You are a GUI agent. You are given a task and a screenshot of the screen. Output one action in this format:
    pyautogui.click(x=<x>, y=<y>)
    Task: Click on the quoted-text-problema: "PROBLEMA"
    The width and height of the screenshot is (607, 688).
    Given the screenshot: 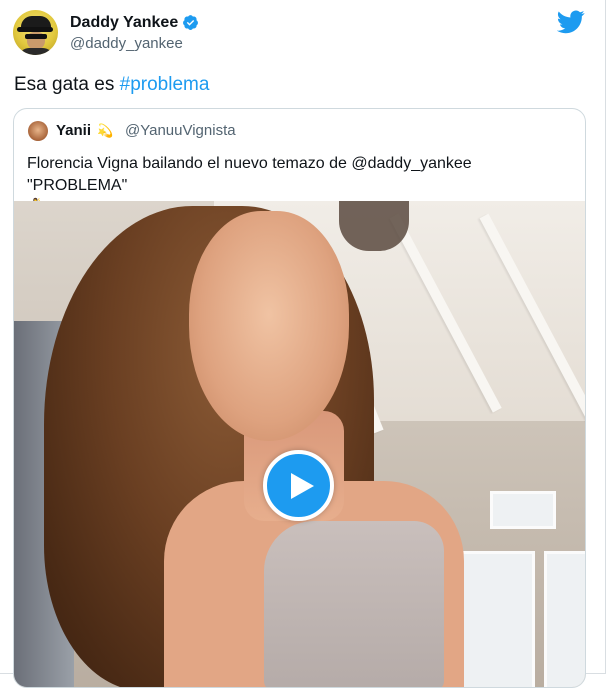 What is the action you would take?
    pyautogui.click(x=77, y=185)
    